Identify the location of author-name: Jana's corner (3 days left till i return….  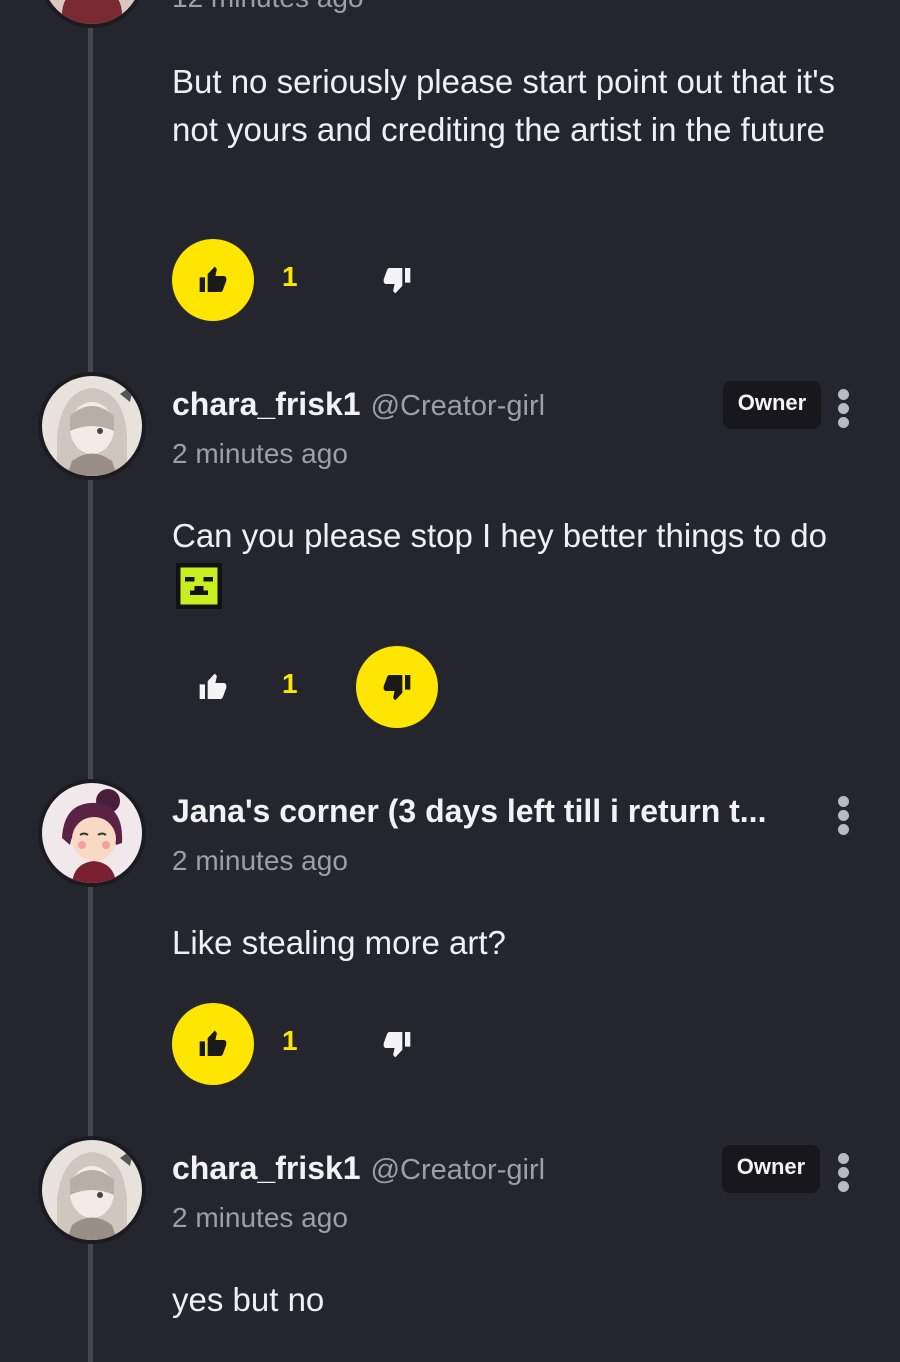
(469, 811).